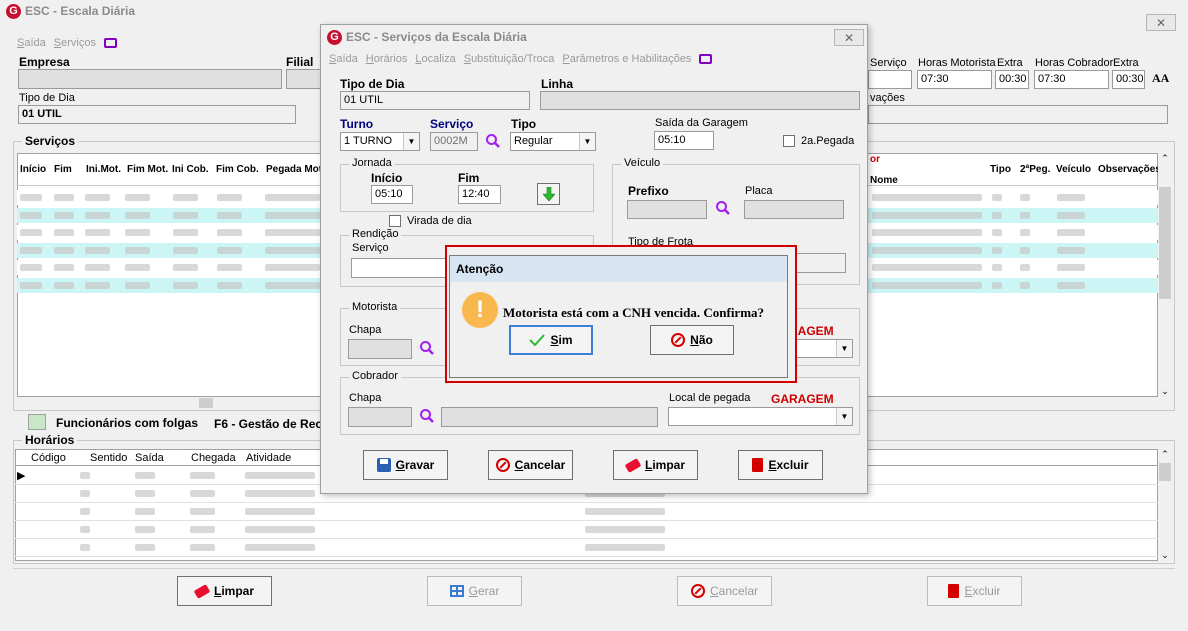 The image size is (1188, 631). I want to click on dlg-inicio-field: 05:10, so click(392, 194).